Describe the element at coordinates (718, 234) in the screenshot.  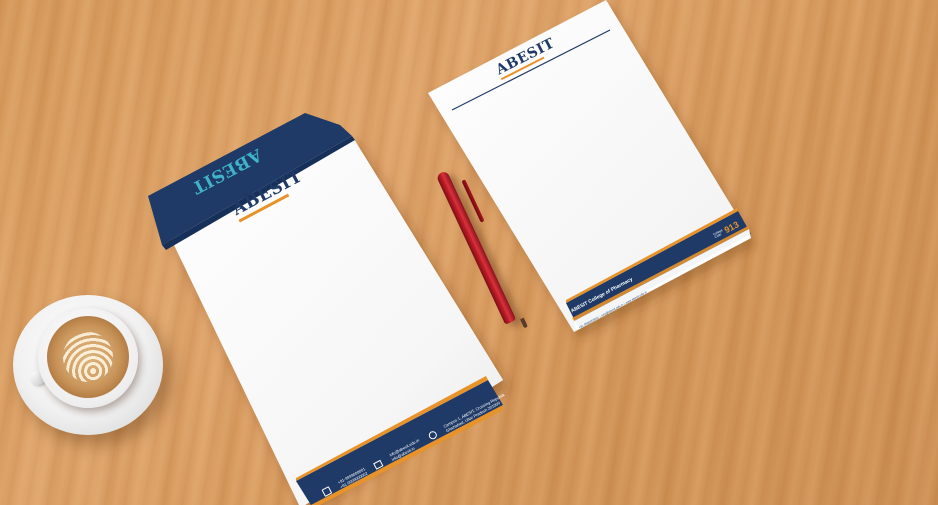
I see `college-code-label: College Code` at that location.